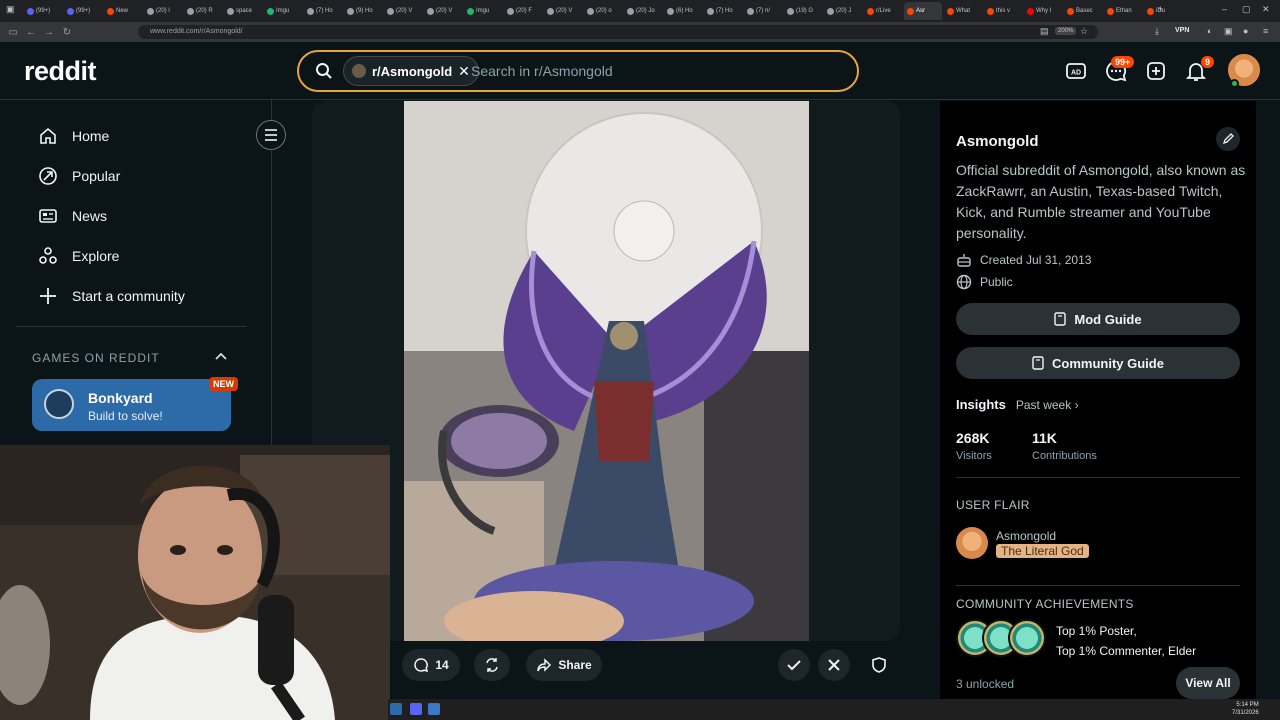  Describe the element at coordinates (1228, 31) in the screenshot. I see `wallet-icon: ▣` at that location.